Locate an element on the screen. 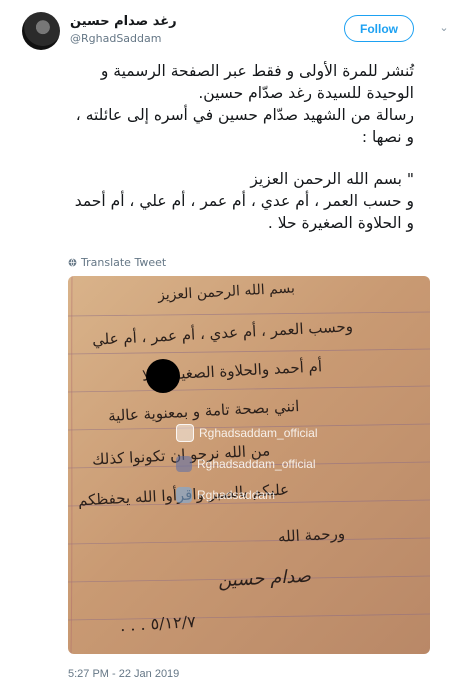  redaction-circle is located at coordinates (163, 376).